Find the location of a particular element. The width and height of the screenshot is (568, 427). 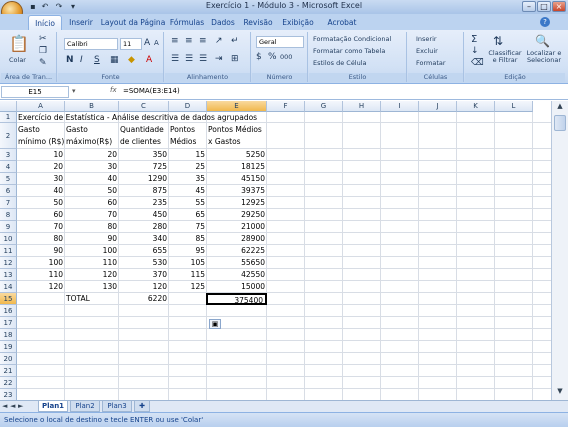

row-header: 2 is located at coordinates (8, 136).